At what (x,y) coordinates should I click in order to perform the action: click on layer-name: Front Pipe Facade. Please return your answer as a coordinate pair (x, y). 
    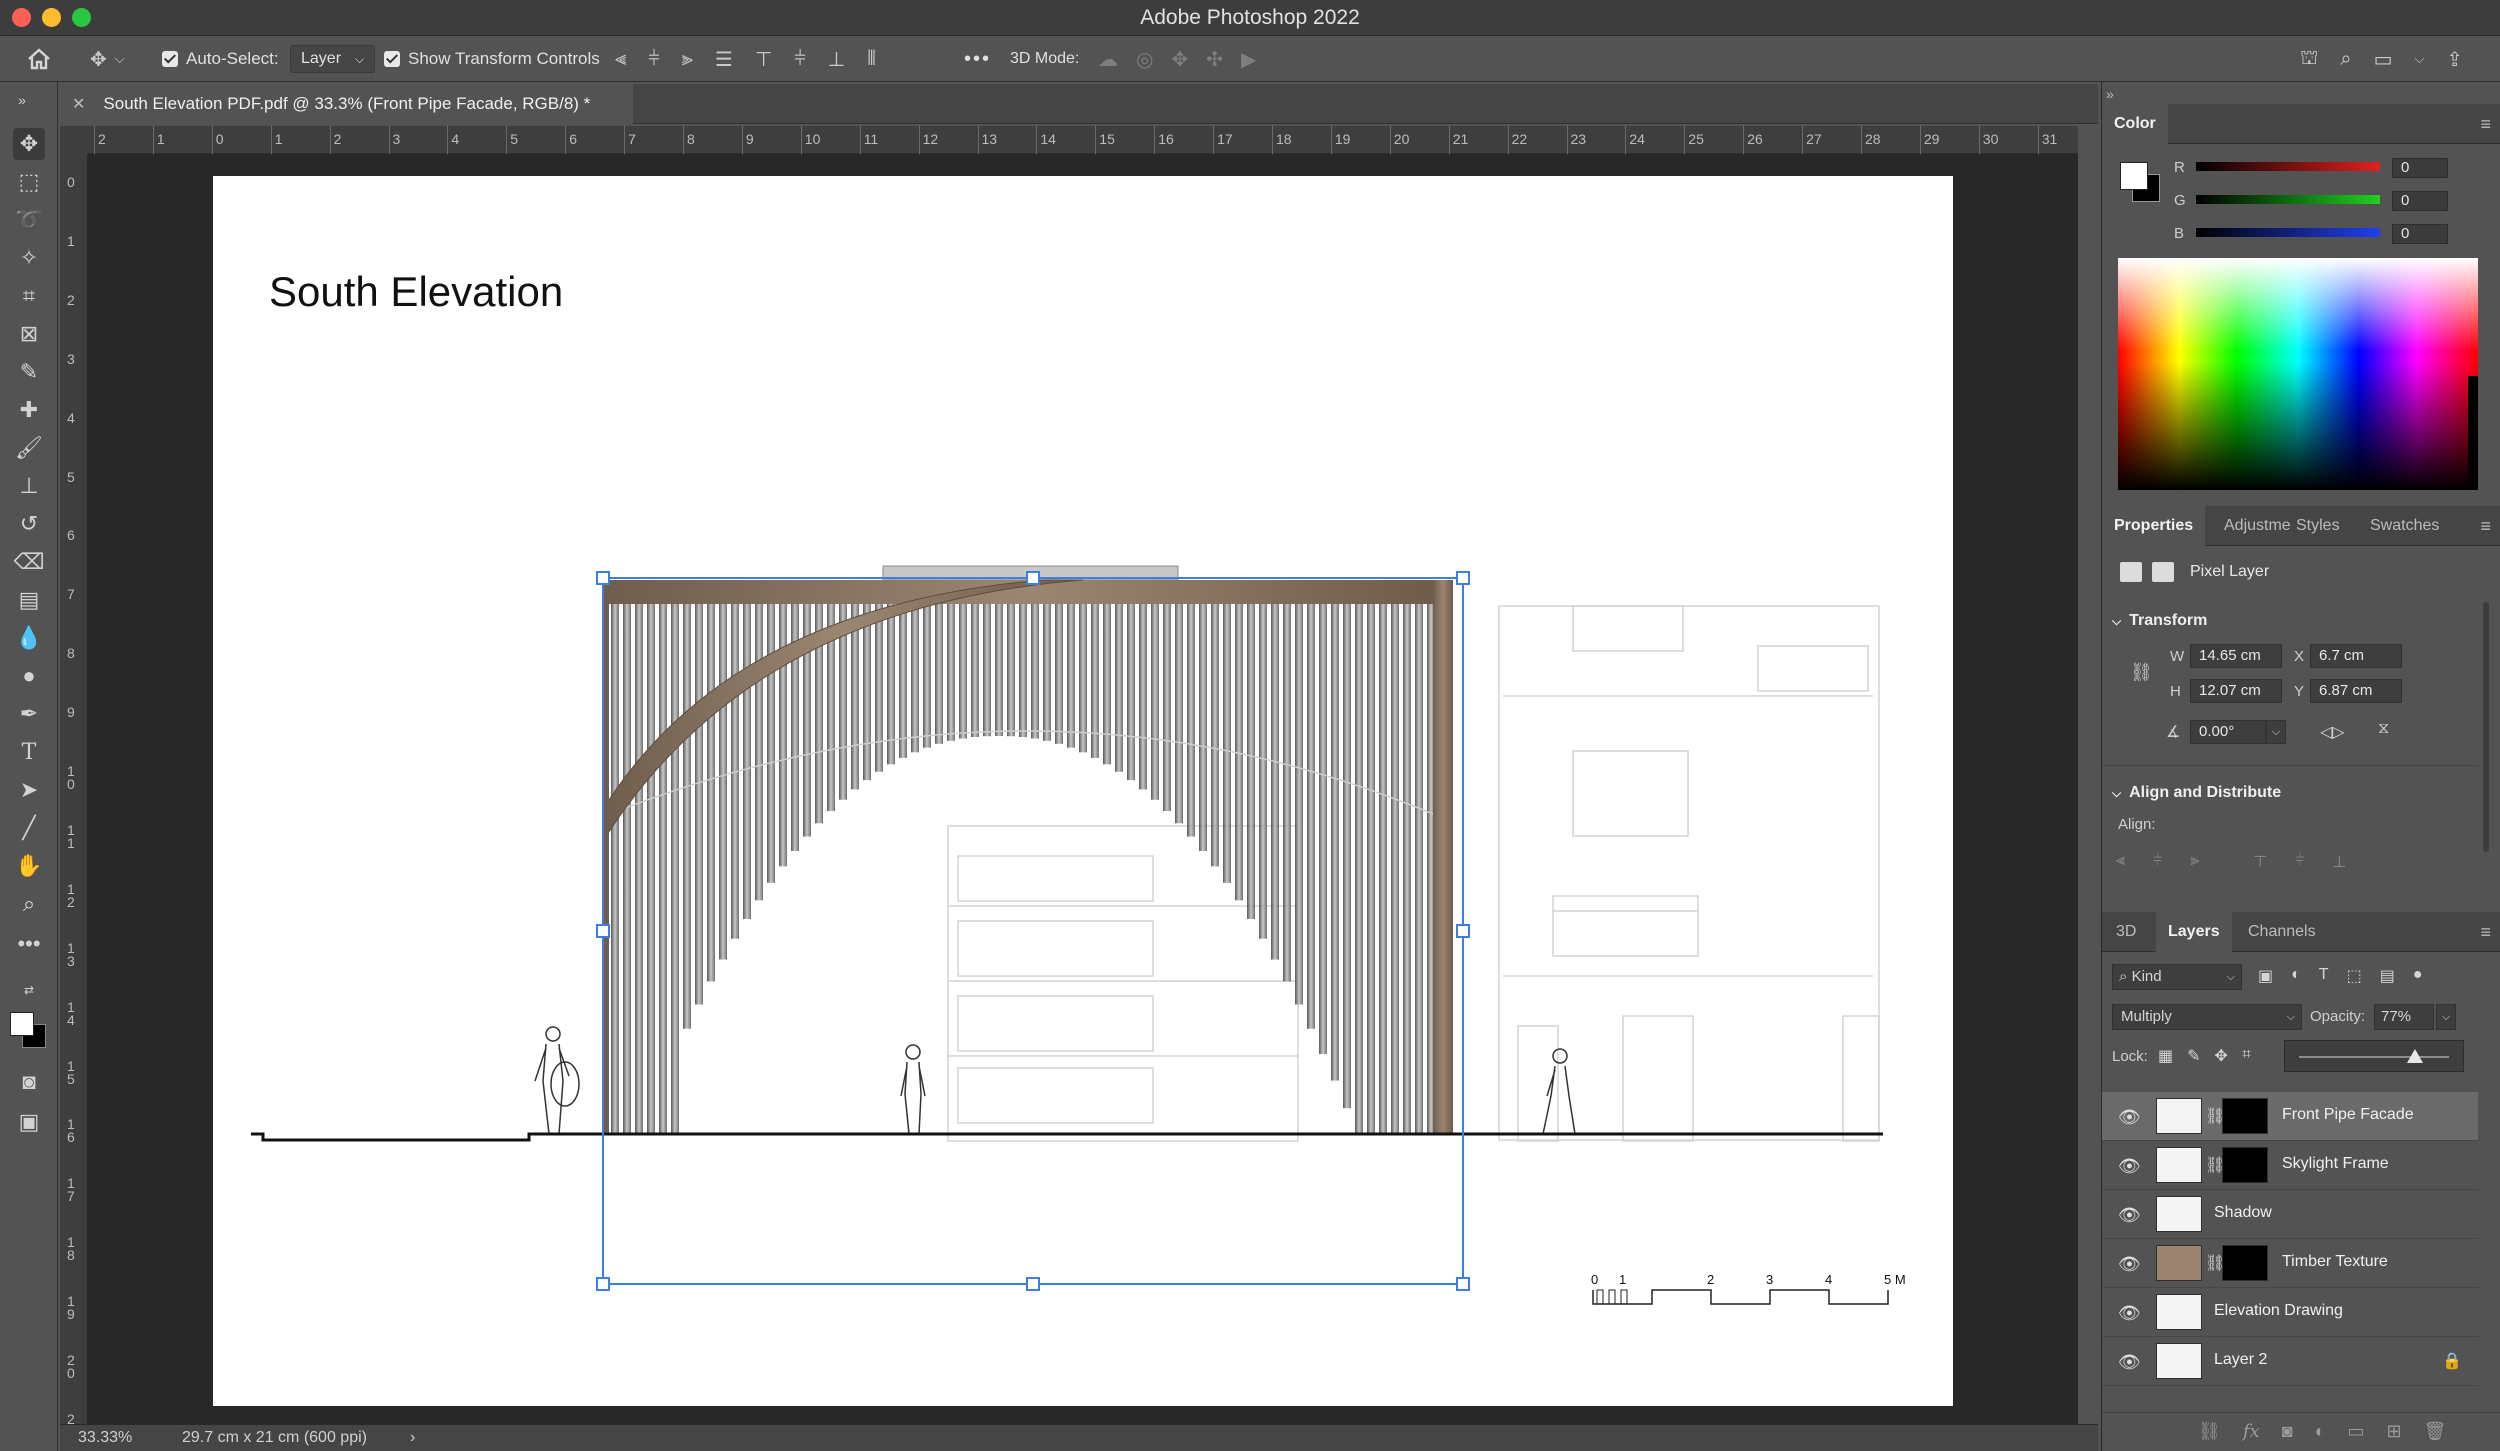
    Looking at the image, I should click on (2348, 1115).